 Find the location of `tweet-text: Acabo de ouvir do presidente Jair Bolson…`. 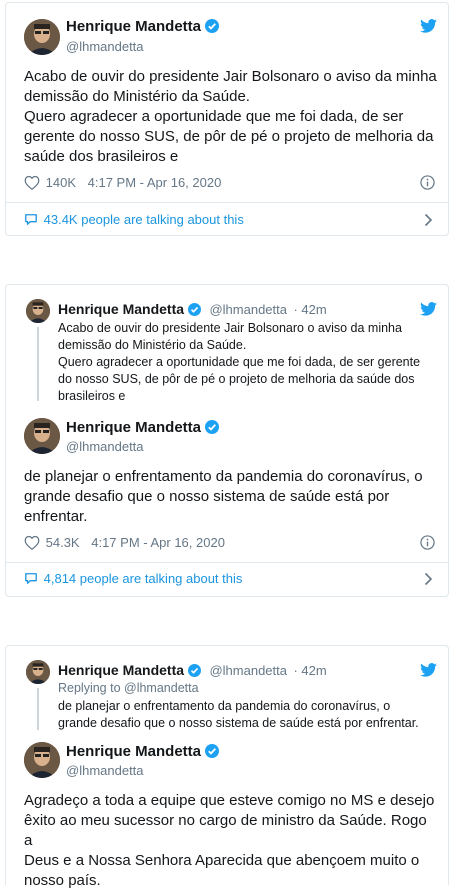

tweet-text: Acabo de ouvir do presidente Jair Bolson… is located at coordinates (230, 116).